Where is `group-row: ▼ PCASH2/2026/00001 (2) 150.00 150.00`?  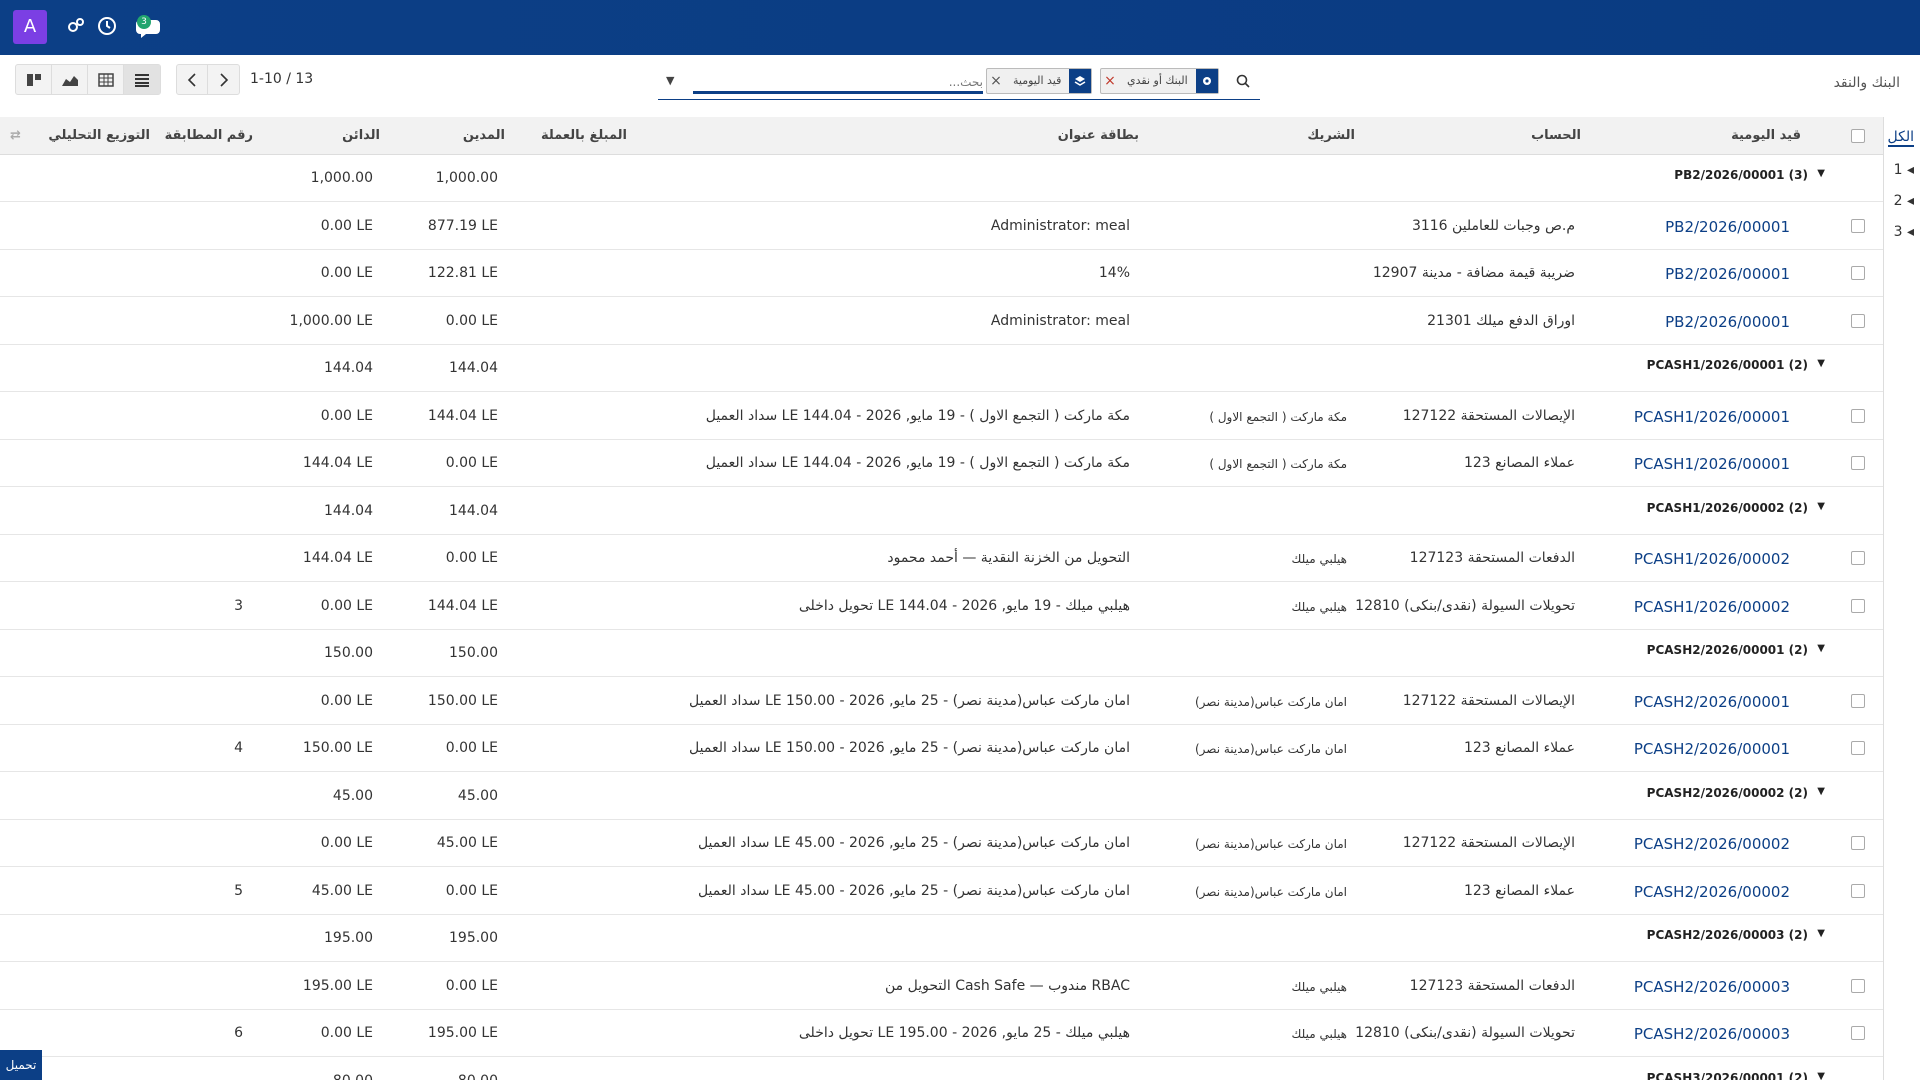
group-row: ▼ PCASH2/2026/00001 (2) 150.00 150.00 is located at coordinates (941, 653).